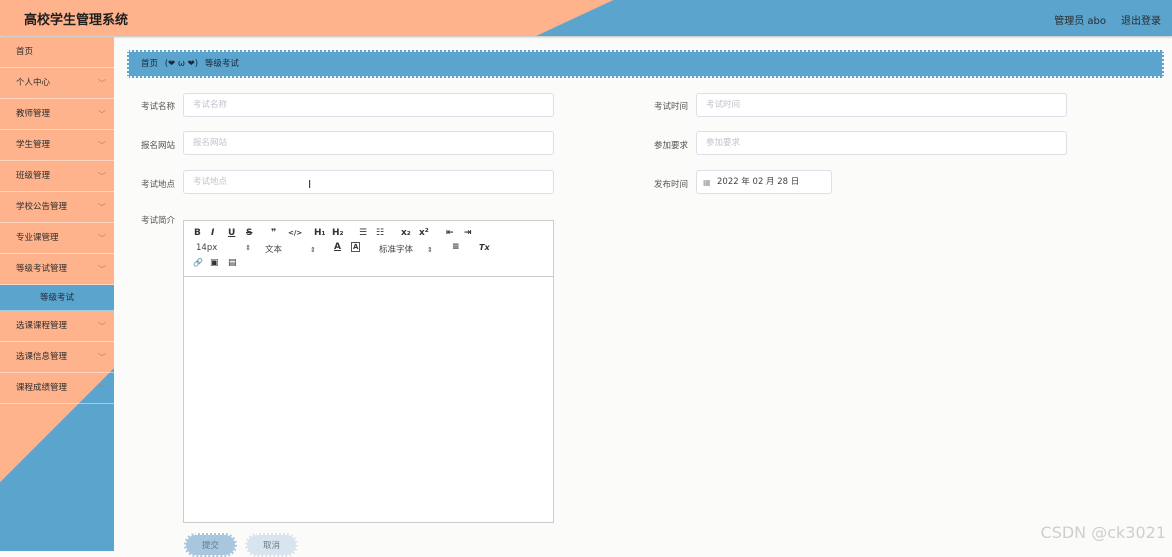 Image resolution: width=1172 pixels, height=557 pixels. What do you see at coordinates (881, 105) in the screenshot?
I see `exam-time-input` at bounding box center [881, 105].